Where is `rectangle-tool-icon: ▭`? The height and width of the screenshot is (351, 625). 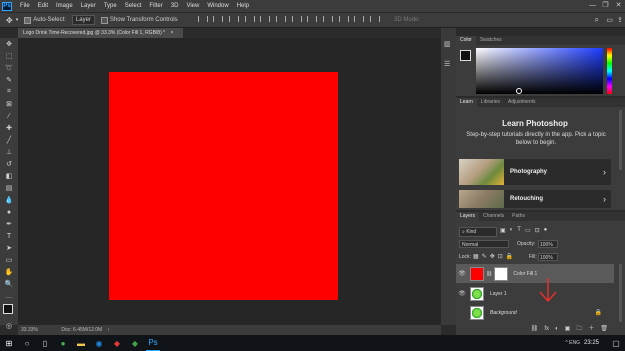
rectangle-tool-icon: ▭ is located at coordinates (9, 260).